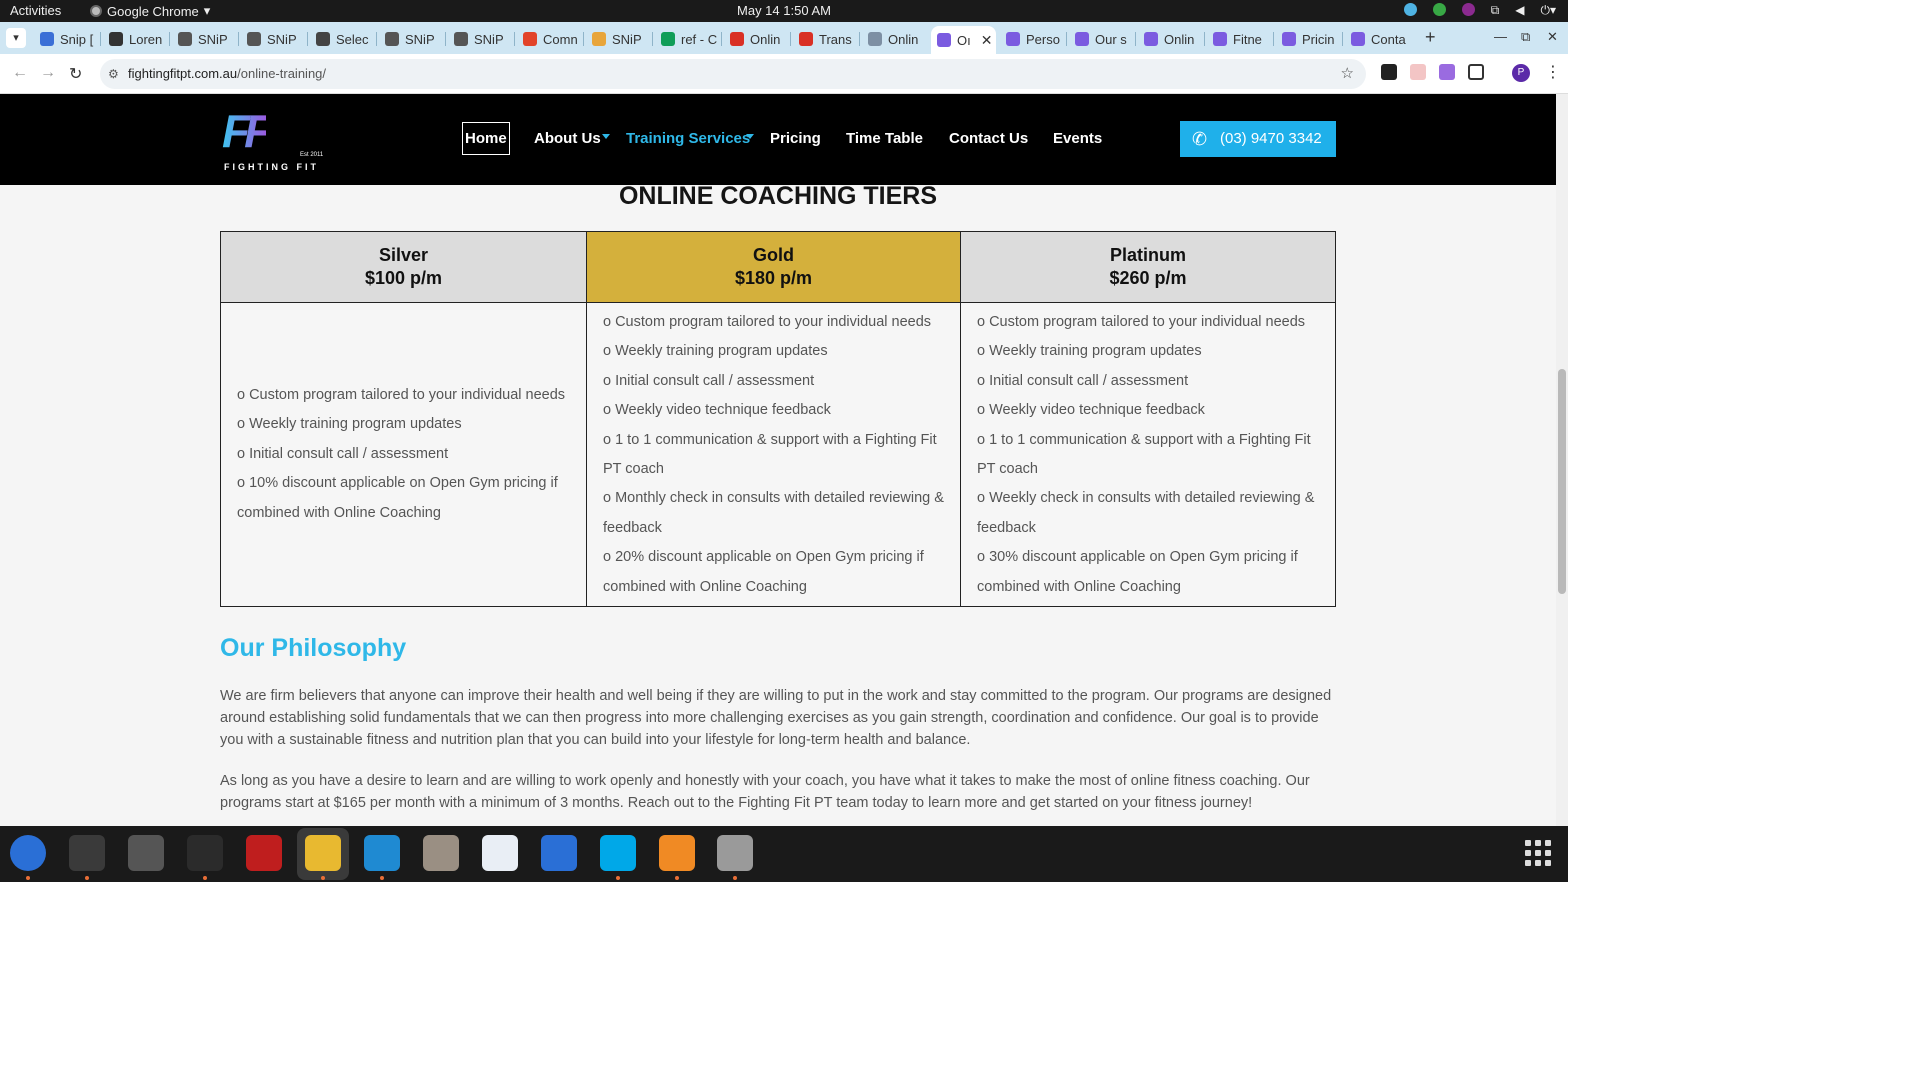 The width and height of the screenshot is (1920, 1080). What do you see at coordinates (735, 853) in the screenshot?
I see `disk-utility-icon` at bounding box center [735, 853].